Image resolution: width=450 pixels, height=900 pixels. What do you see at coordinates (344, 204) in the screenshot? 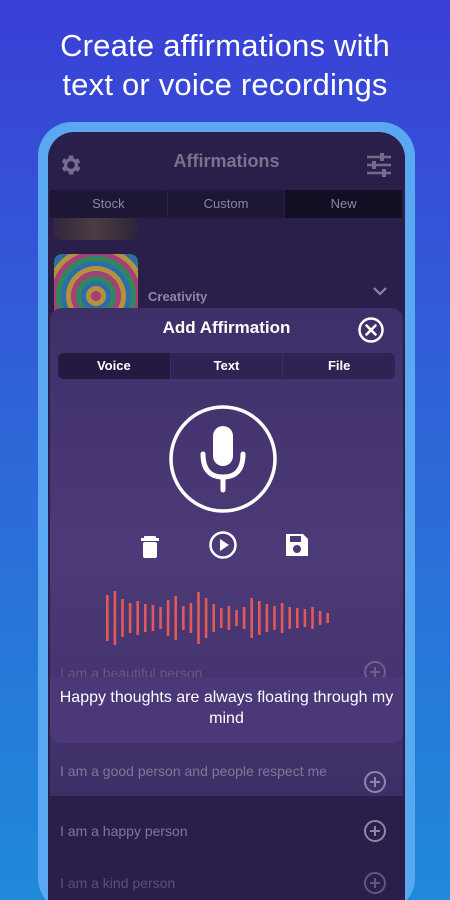
I see `tab-new: New` at bounding box center [344, 204].